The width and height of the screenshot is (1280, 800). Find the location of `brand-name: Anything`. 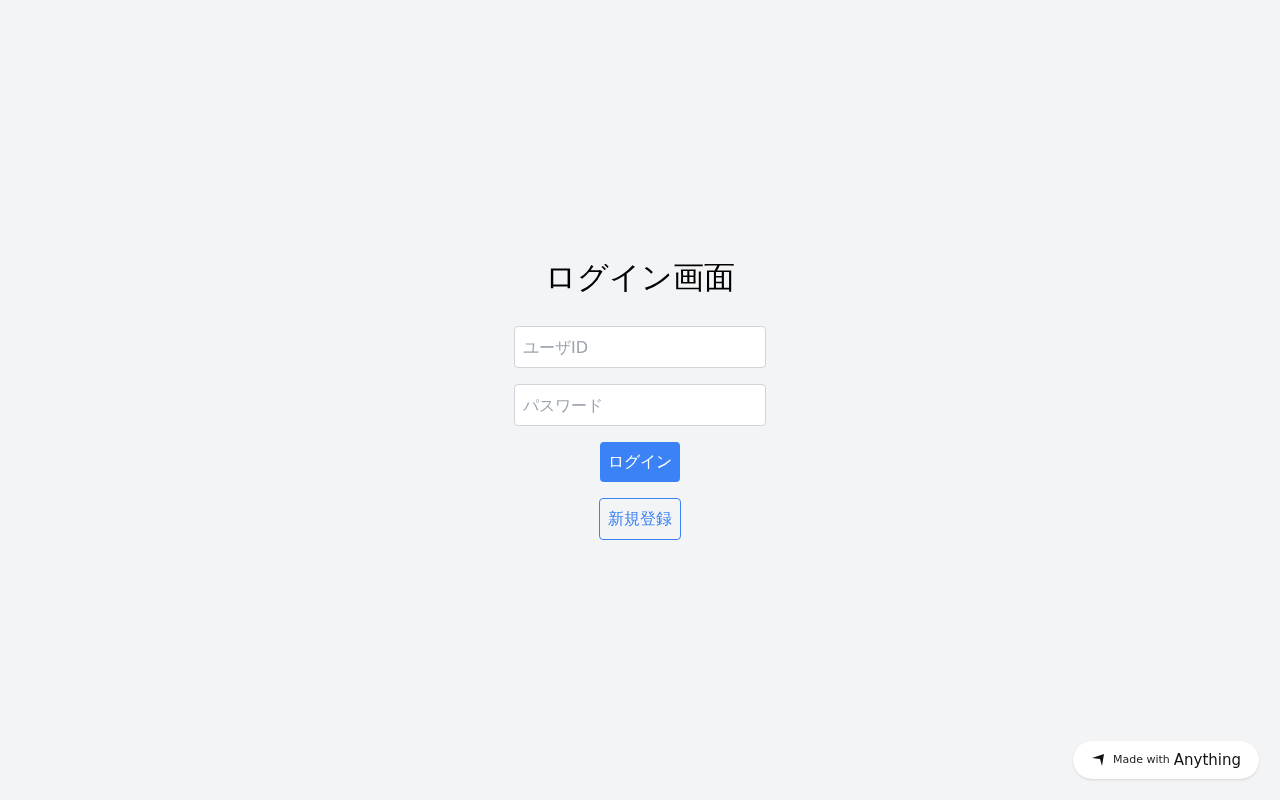

brand-name: Anything is located at coordinates (1207, 760).